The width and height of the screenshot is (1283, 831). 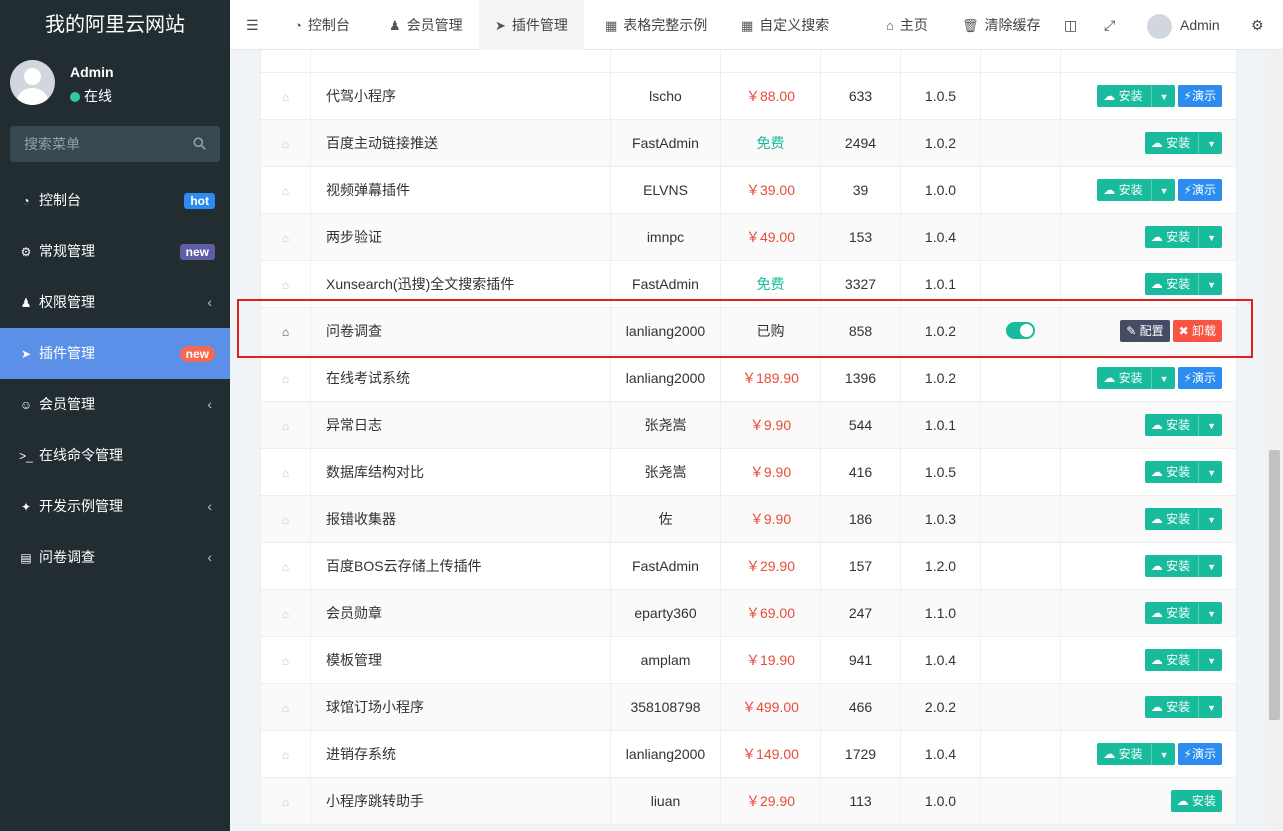 What do you see at coordinates (115, 404) in the screenshot?
I see `sidebar-item-4: ☺ 会员管理 ‹` at bounding box center [115, 404].